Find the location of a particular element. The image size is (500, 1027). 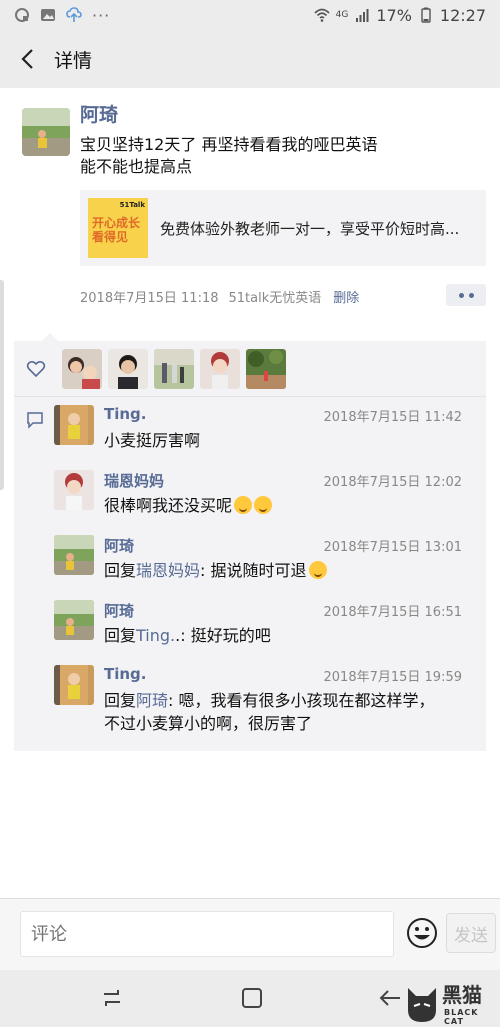

edge-scroll-handle is located at coordinates (2, 385).